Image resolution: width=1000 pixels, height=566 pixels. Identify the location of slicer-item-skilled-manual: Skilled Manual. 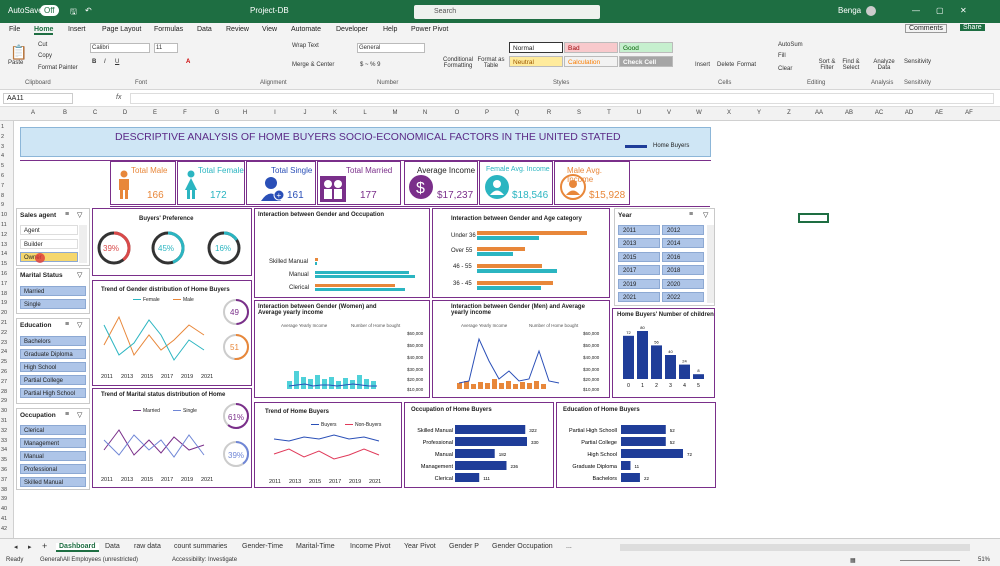
(53, 482).